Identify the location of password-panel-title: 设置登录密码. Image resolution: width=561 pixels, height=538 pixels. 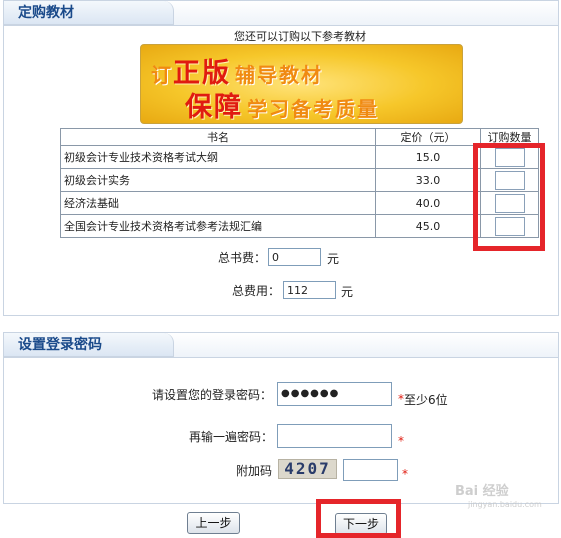
(89, 345).